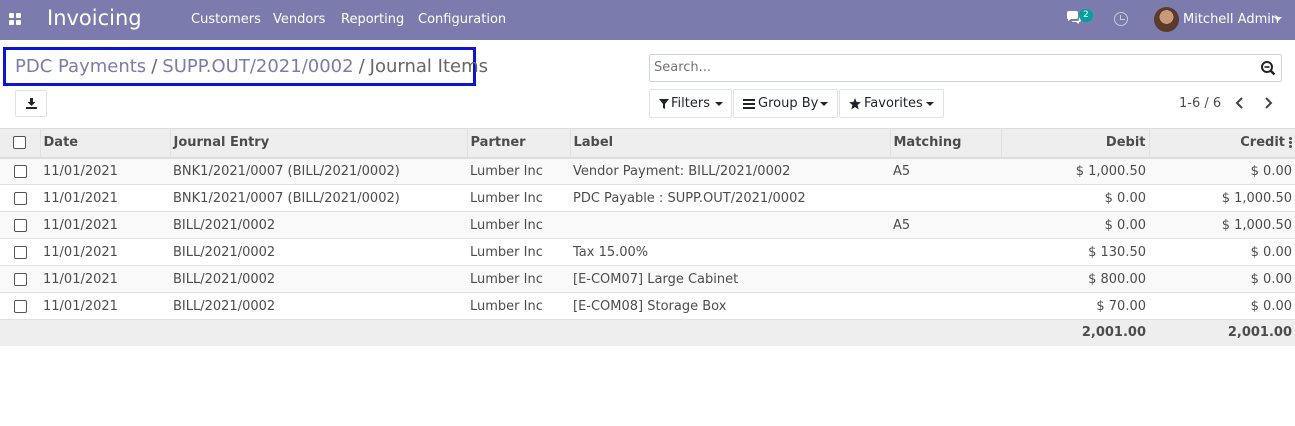 This screenshot has width=1295, height=426. Describe the element at coordinates (1121, 19) in the screenshot. I see `activity-clock-icon` at that location.